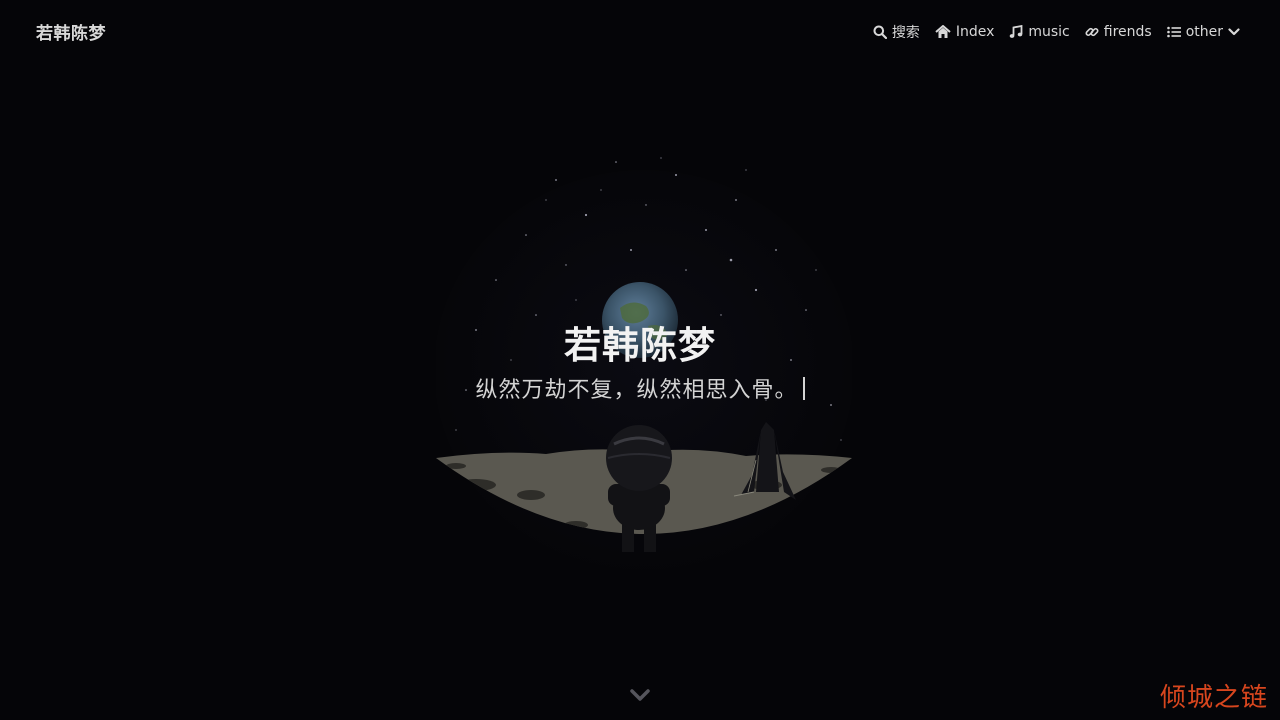  What do you see at coordinates (905, 33) in the screenshot?
I see `nav-item-label: 搜索` at bounding box center [905, 33].